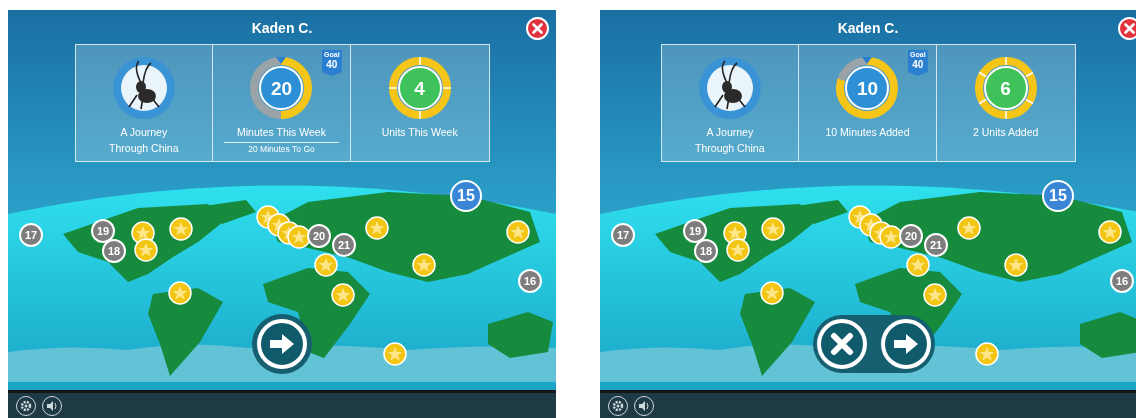  I want to click on minutes-remaining: 20 Minutes To Go, so click(281, 148).